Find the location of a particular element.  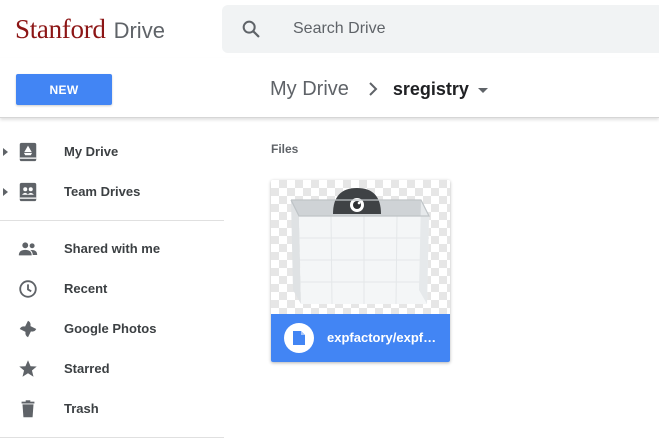

document-icon-glyph is located at coordinates (299, 338).